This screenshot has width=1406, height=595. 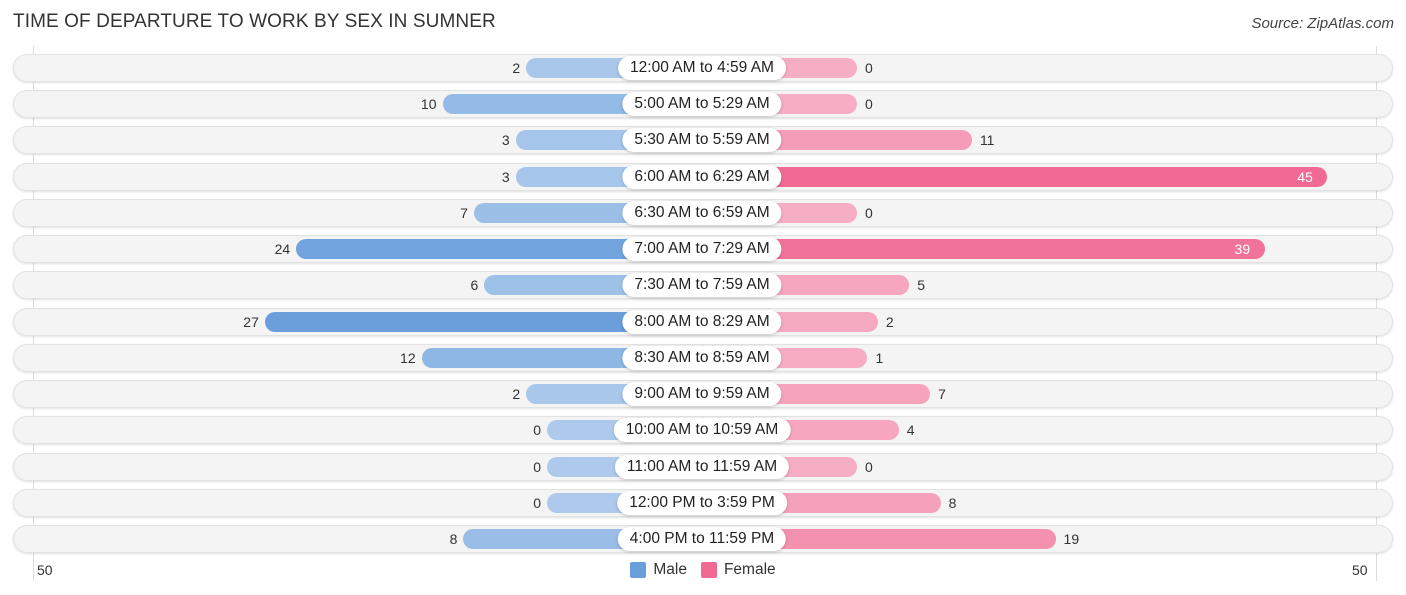 I want to click on source-label: Source: ZipAtlas.com, so click(x=1322, y=23).